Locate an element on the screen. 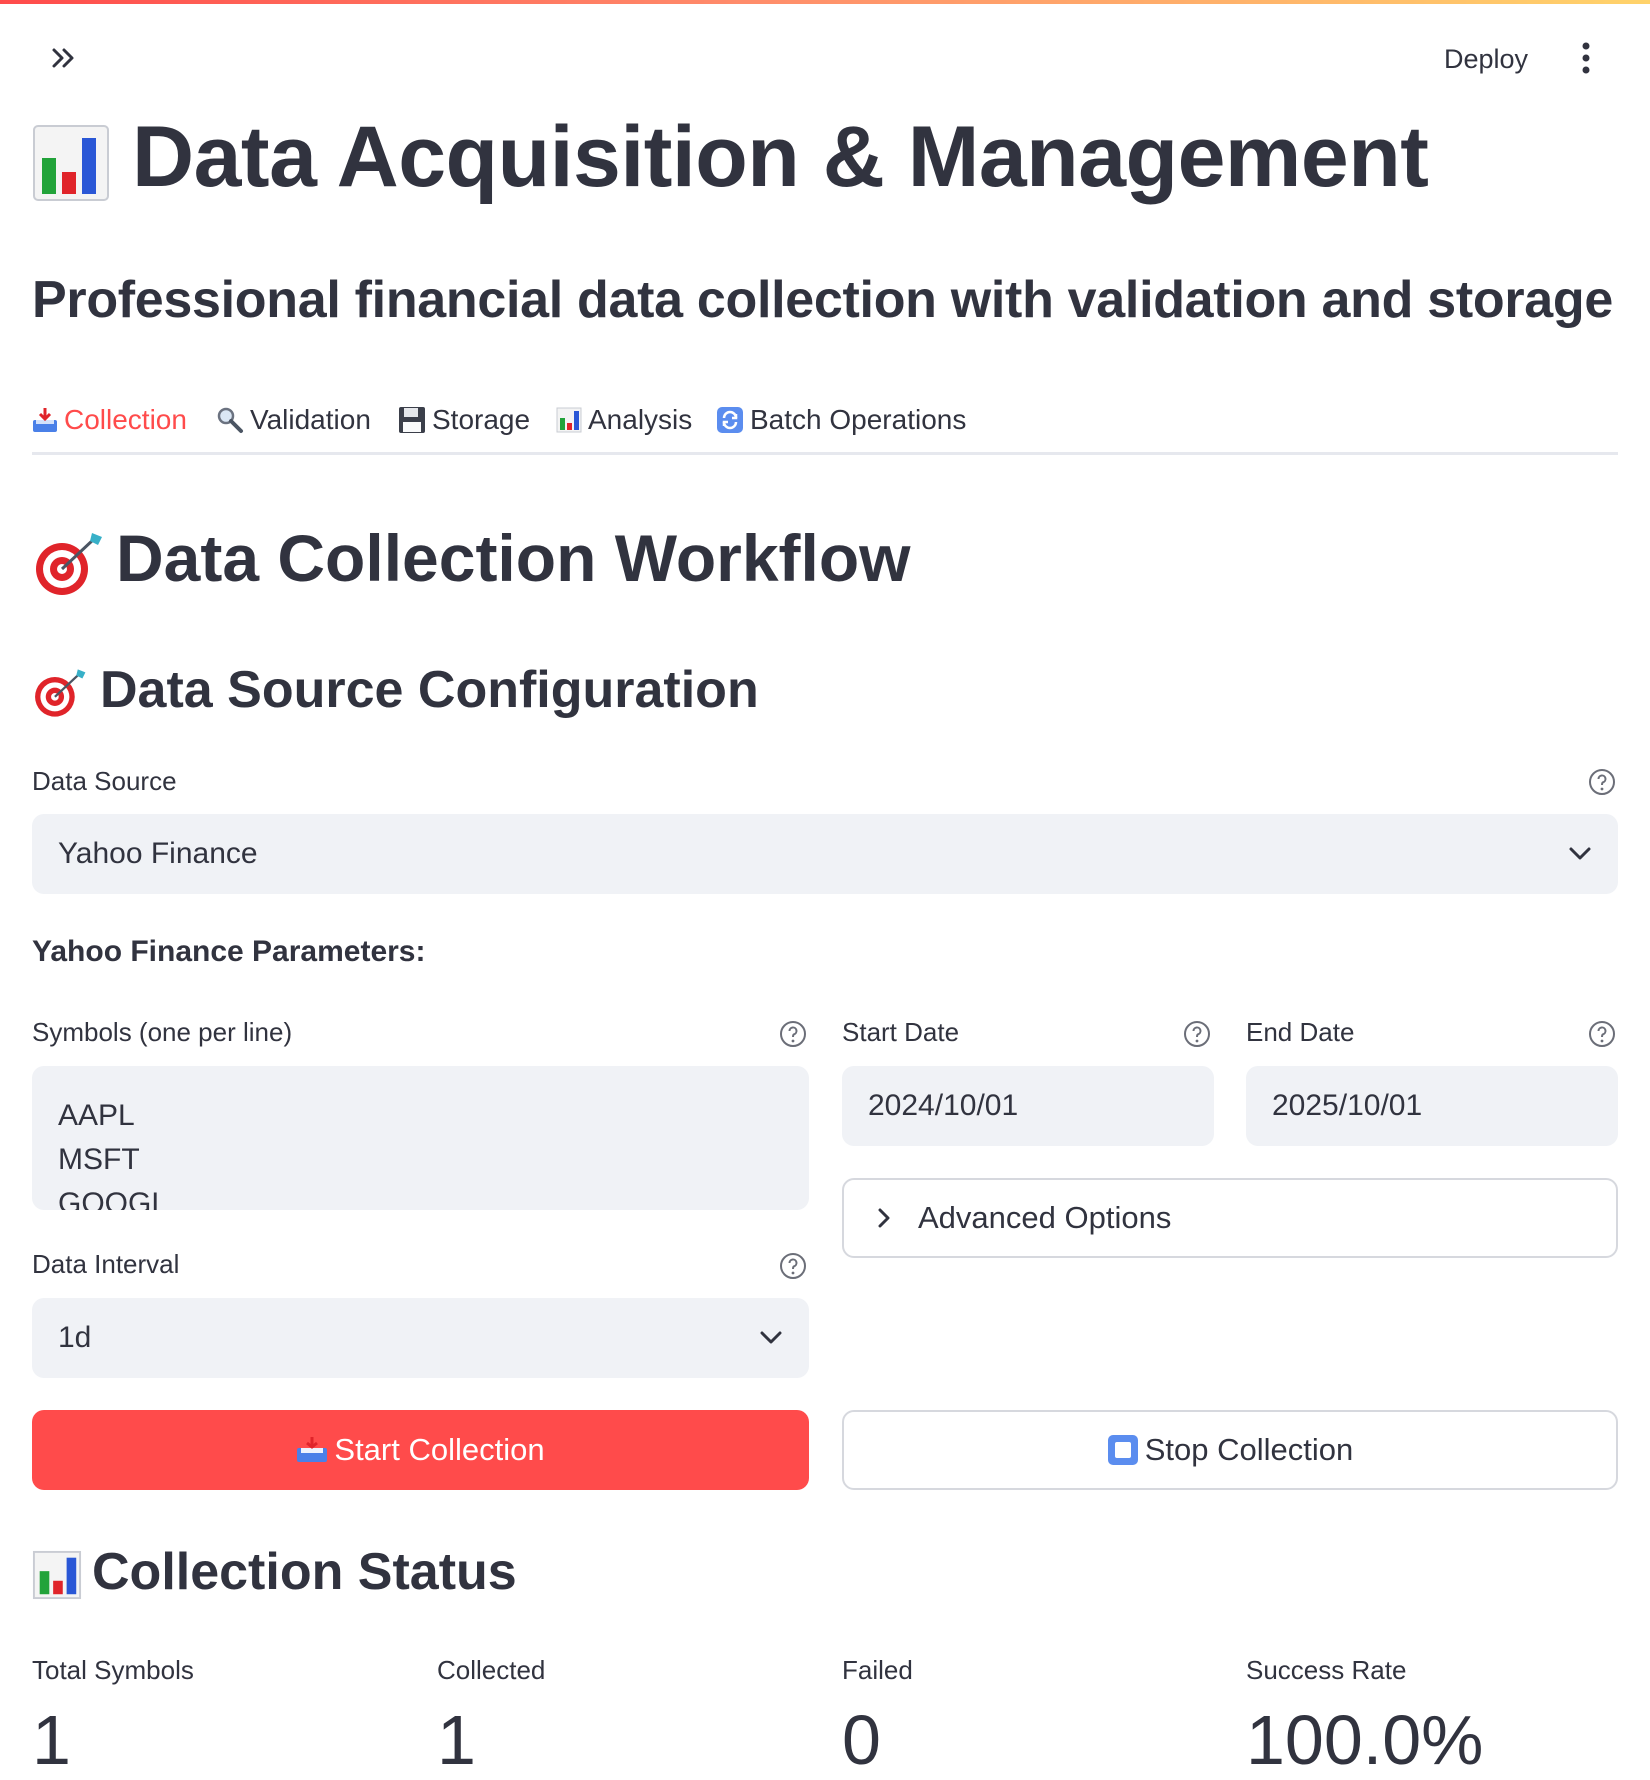 This screenshot has height=1780, width=1650. expand-sidebar-icon is located at coordinates (64, 58).